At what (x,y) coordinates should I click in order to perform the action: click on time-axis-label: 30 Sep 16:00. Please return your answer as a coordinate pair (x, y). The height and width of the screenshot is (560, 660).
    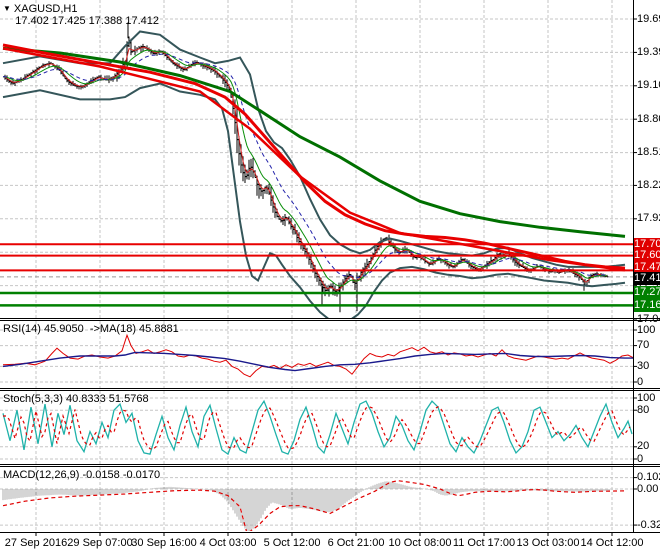
    Looking at the image, I should click on (164, 543).